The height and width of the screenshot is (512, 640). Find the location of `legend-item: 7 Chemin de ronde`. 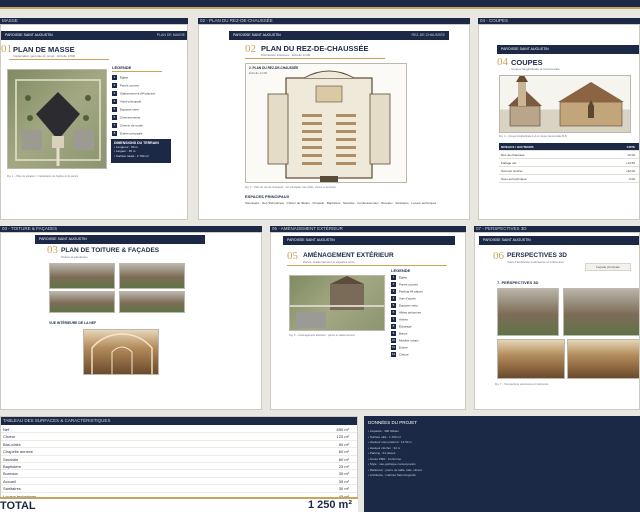

legend-item: 7 Chemin de ronde is located at coordinates (128, 125).